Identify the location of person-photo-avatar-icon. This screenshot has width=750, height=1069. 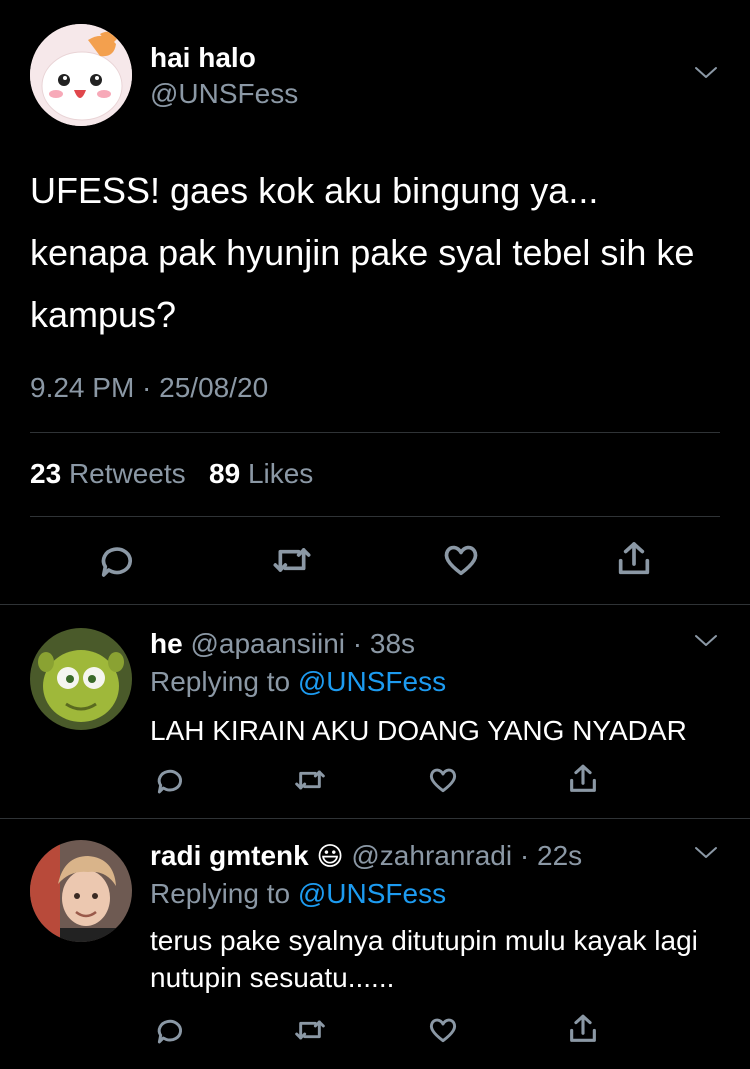
(81, 891).